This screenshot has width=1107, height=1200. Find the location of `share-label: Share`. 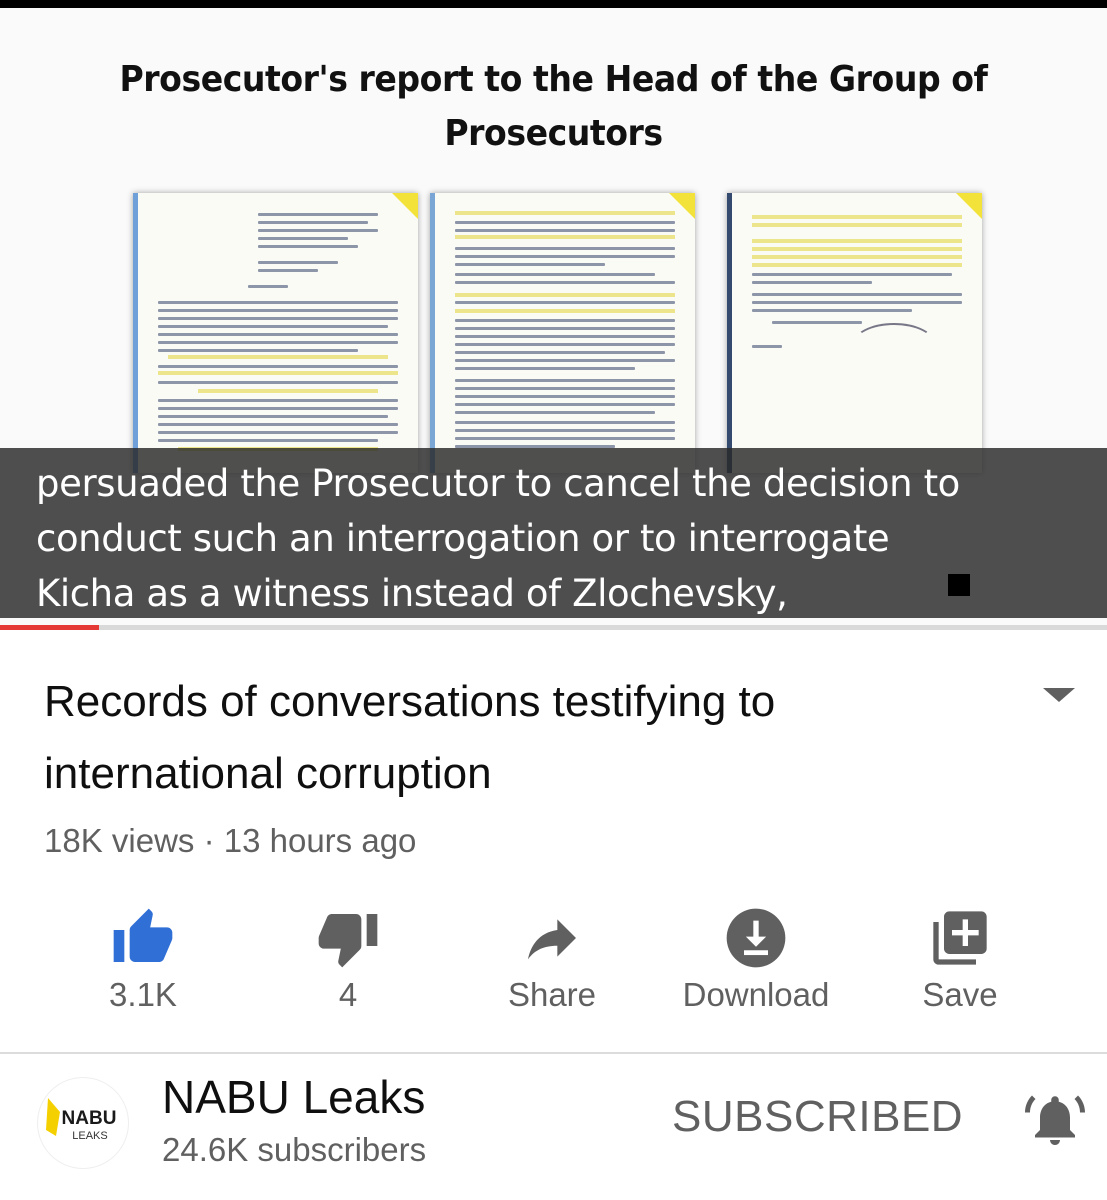

share-label: Share is located at coordinates (552, 994).